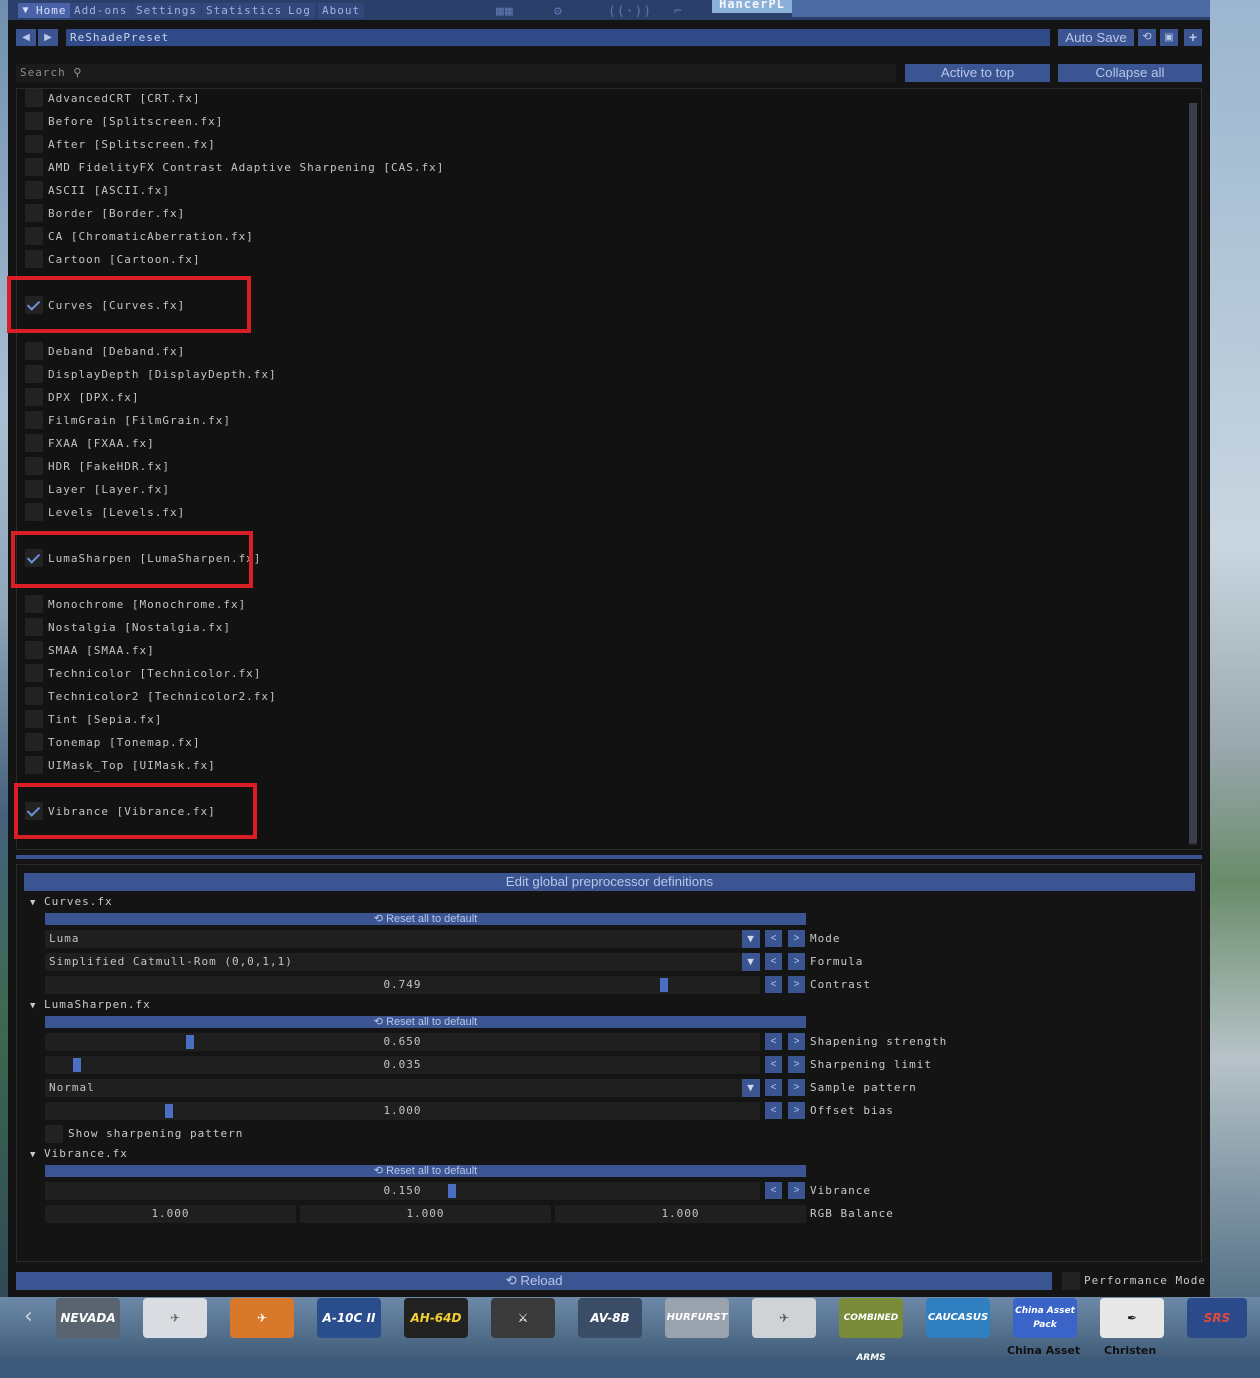 This screenshot has height=1378, width=1260. I want to click on offset-bias-slider: 1.000, so click(402, 1111).